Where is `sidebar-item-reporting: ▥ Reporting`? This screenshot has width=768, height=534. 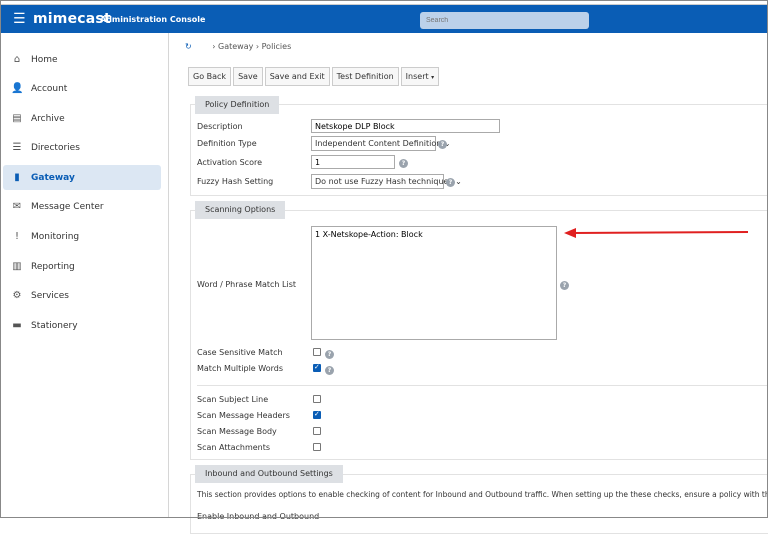
sidebar-item-reporting: ▥ Reporting is located at coordinates (82, 266).